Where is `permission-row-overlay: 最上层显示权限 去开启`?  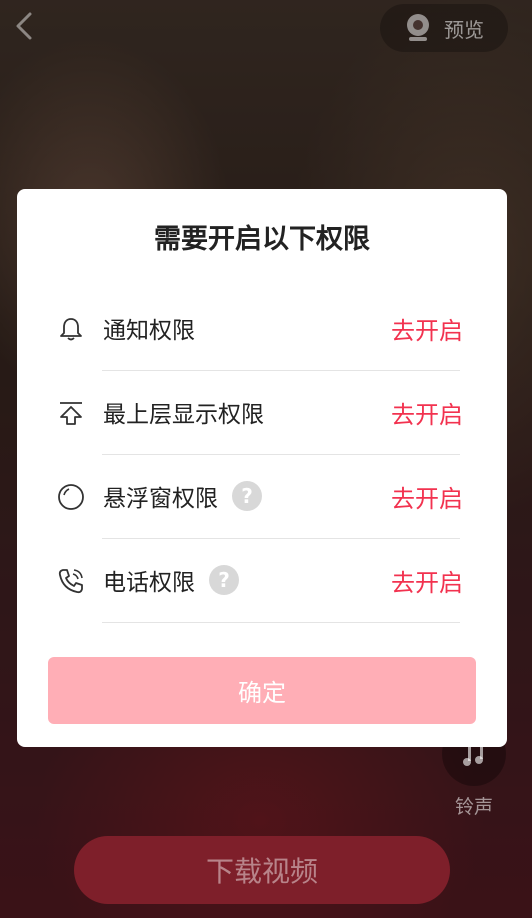
permission-row-overlay: 最上层显示权限 去开启 is located at coordinates (262, 413).